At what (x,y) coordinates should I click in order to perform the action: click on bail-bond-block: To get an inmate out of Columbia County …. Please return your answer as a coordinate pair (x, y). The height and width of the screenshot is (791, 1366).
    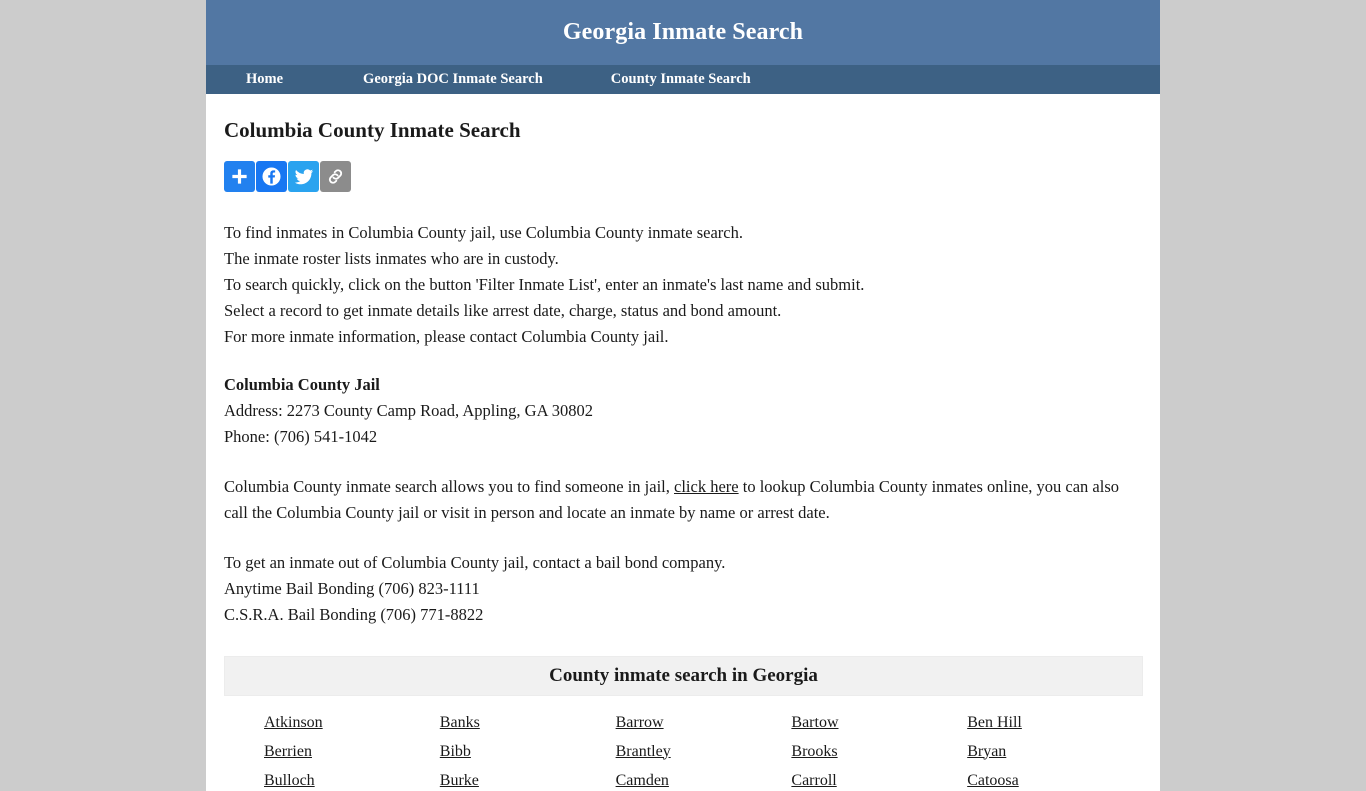
    Looking at the image, I should click on (683, 589).